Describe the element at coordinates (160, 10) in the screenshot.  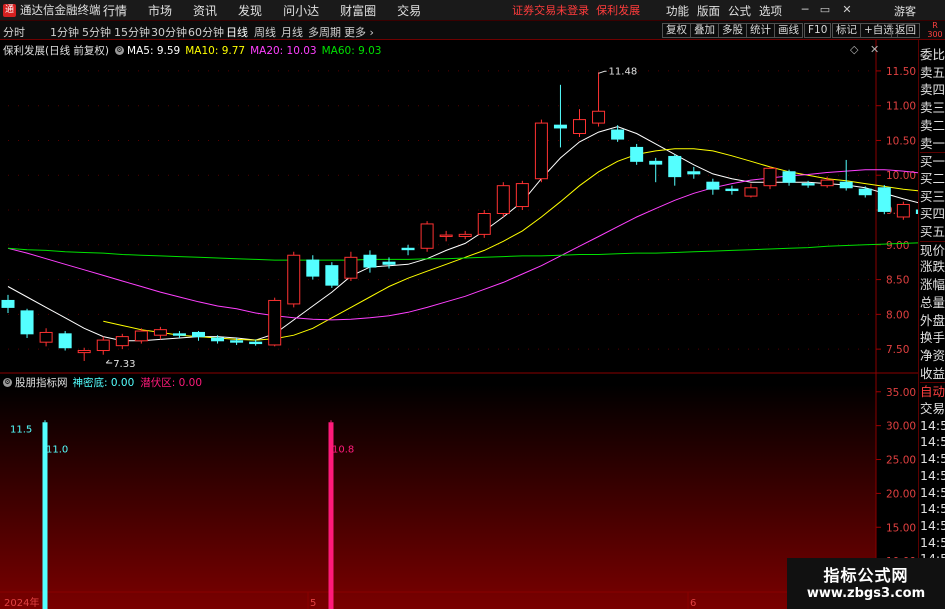
I see `menu-item-market: 市场` at that location.